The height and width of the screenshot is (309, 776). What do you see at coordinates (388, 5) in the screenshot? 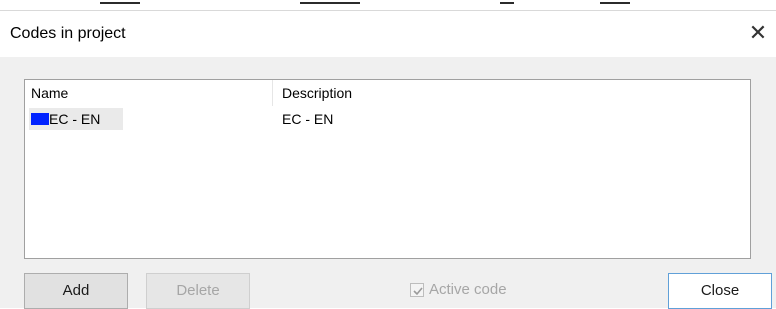
I see `background-window-strip` at bounding box center [388, 5].